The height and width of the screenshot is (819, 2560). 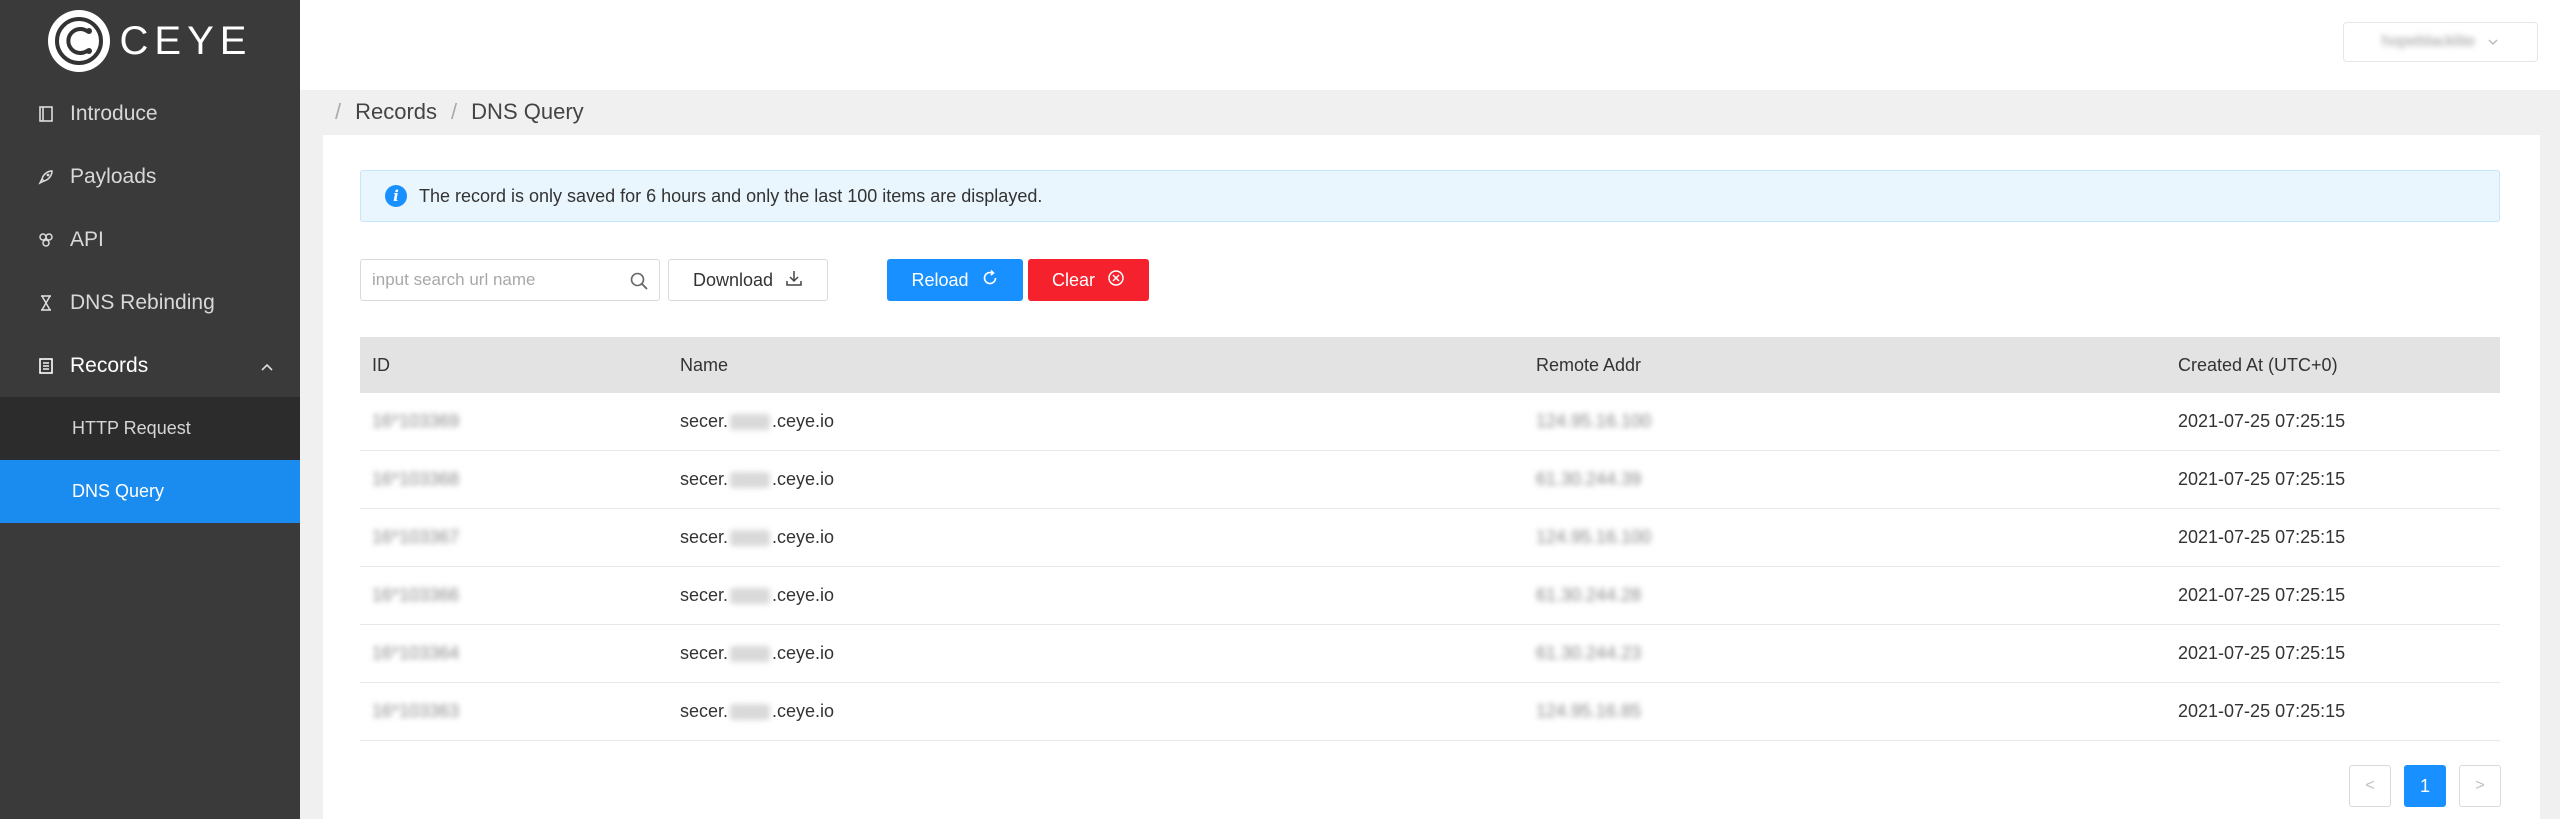 What do you see at coordinates (1073, 279) in the screenshot?
I see `clear-button-label: Clear` at bounding box center [1073, 279].